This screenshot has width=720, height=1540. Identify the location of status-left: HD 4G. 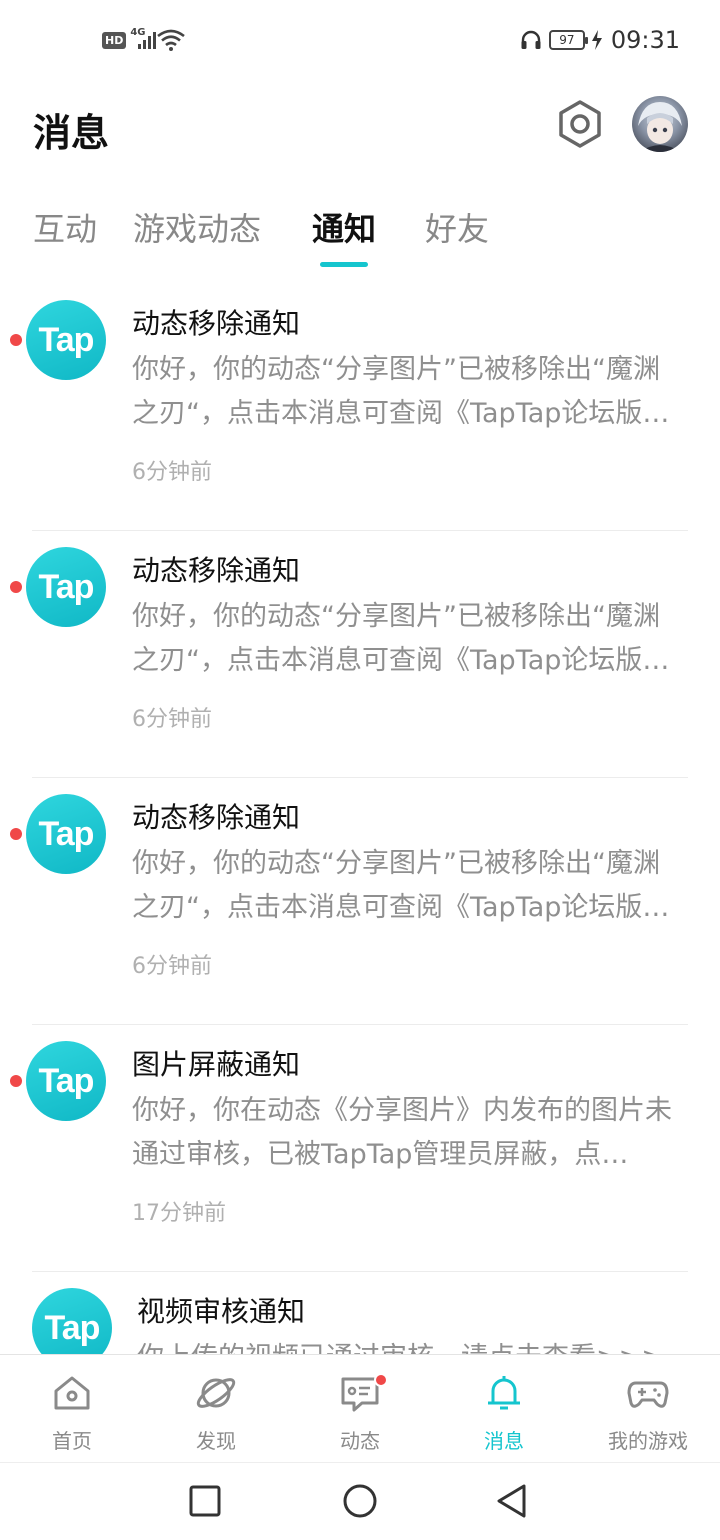
(144, 39).